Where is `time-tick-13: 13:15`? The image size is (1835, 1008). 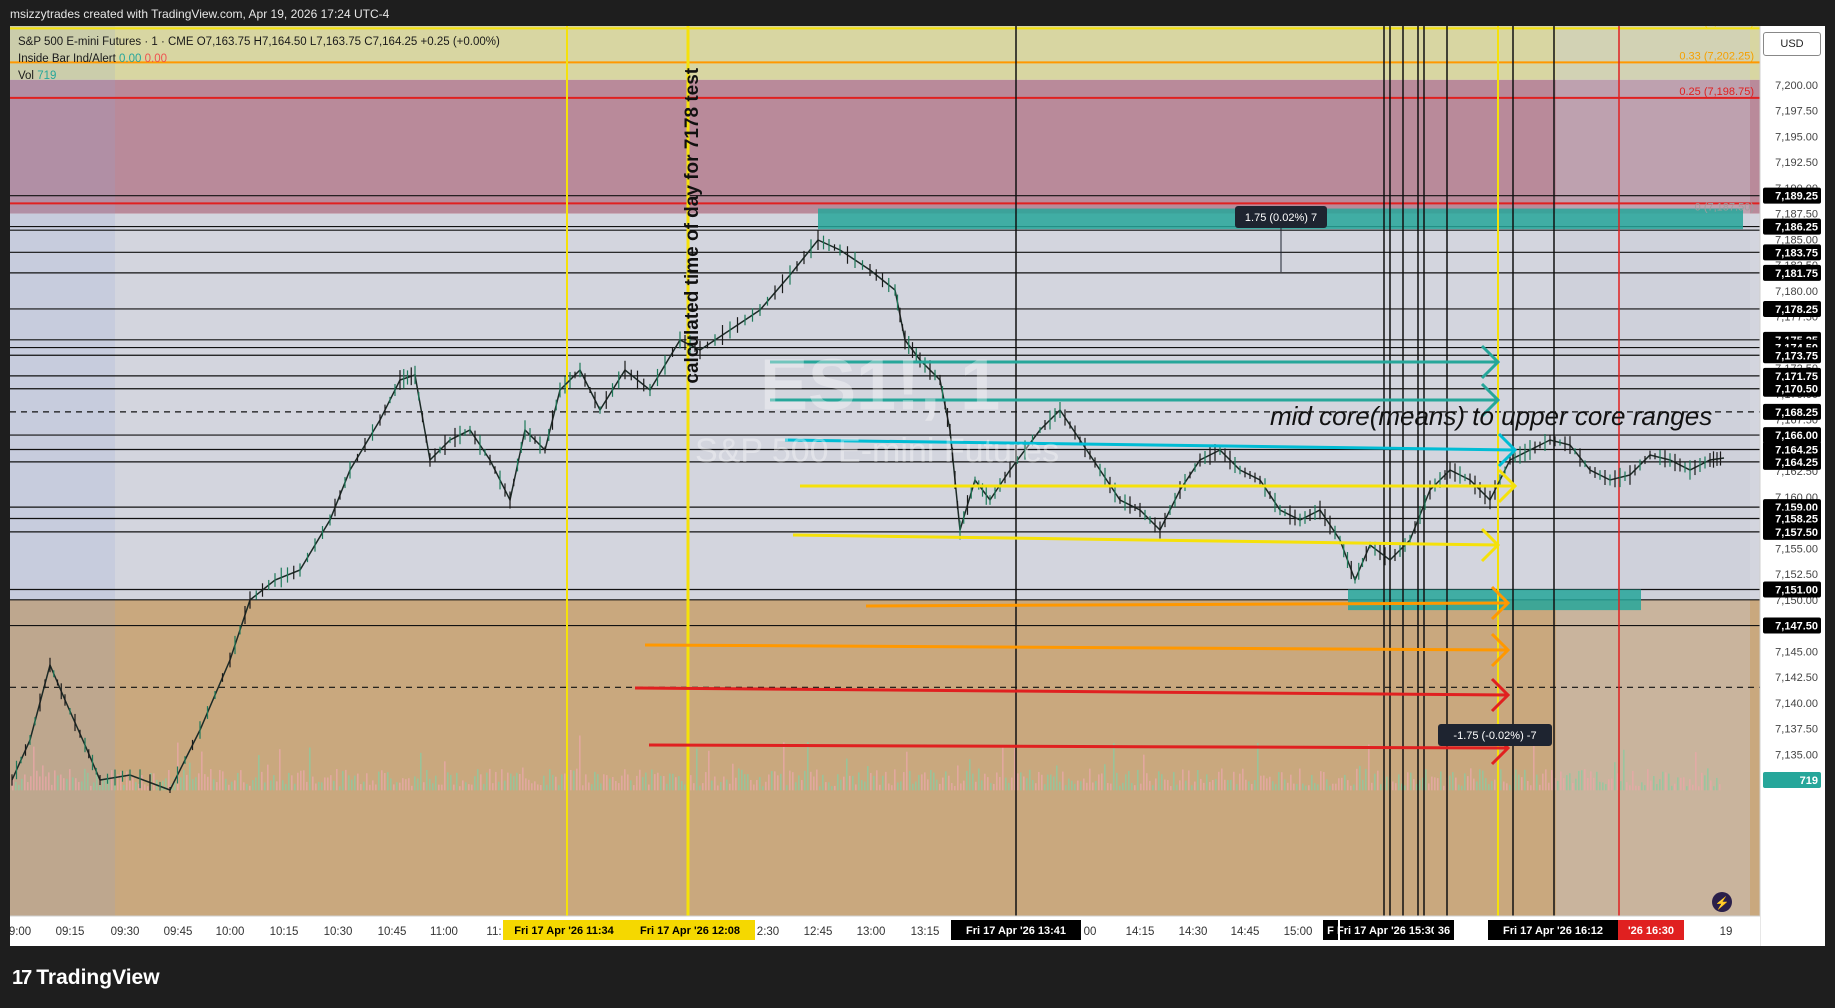
time-tick-13: 13:15 is located at coordinates (925, 932).